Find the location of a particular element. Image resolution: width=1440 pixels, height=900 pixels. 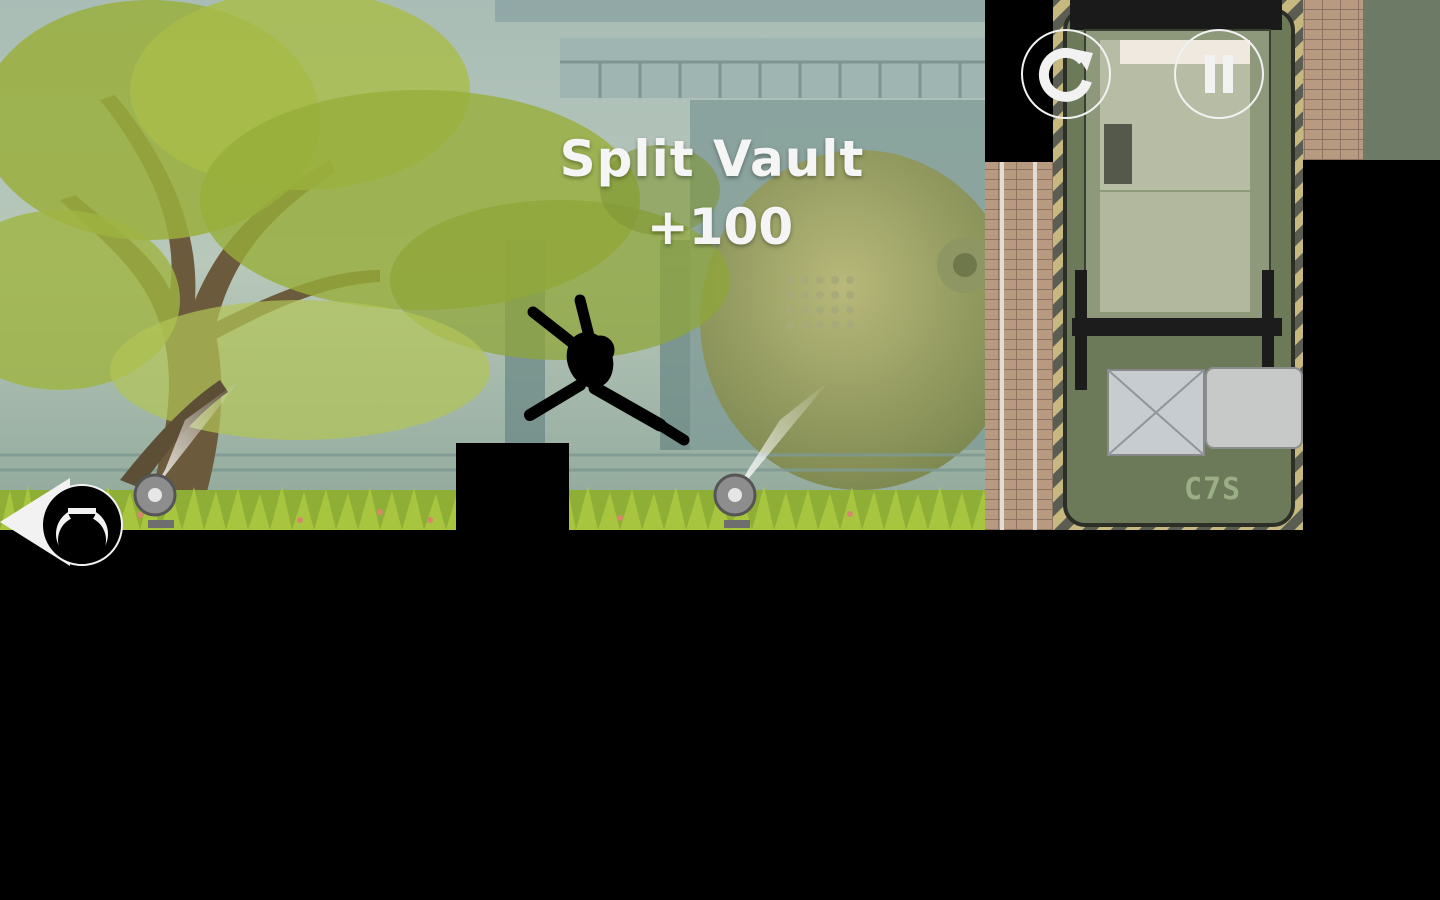

crate-obstacle is located at coordinates (512, 488).